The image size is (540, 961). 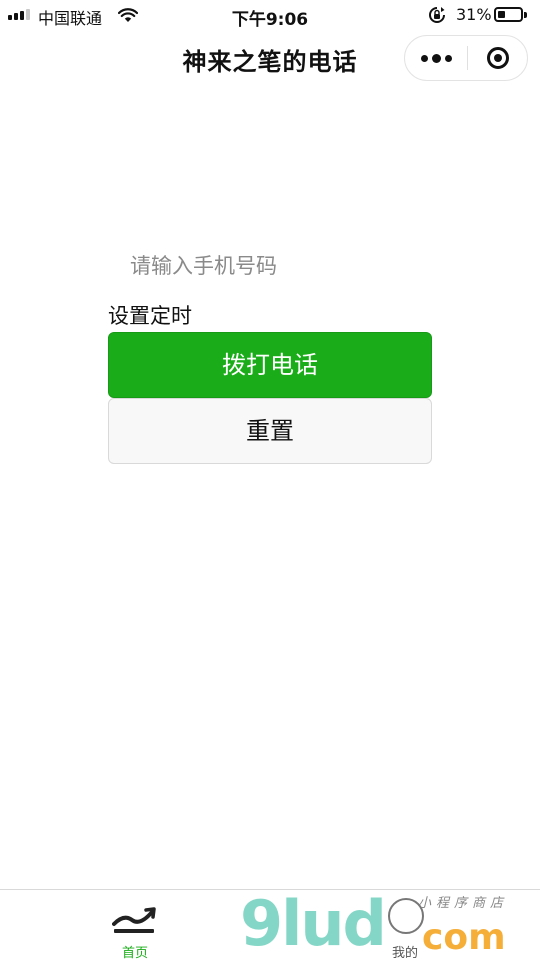 What do you see at coordinates (437, 17) in the screenshot?
I see `rotation-lock-icon` at bounding box center [437, 17].